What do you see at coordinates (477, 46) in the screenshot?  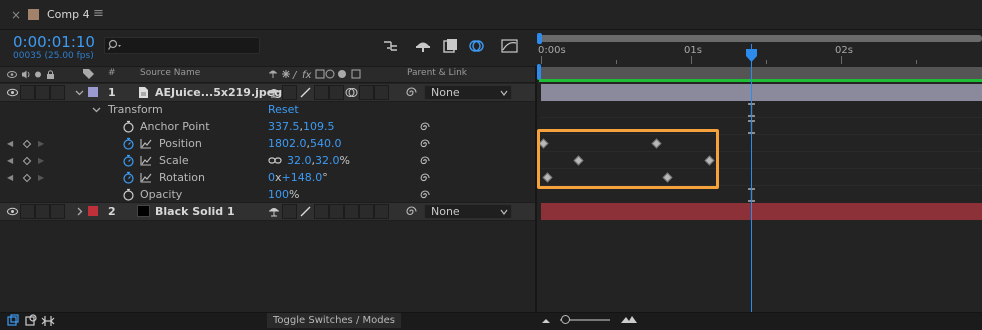 I see `motion-blur-icon` at bounding box center [477, 46].